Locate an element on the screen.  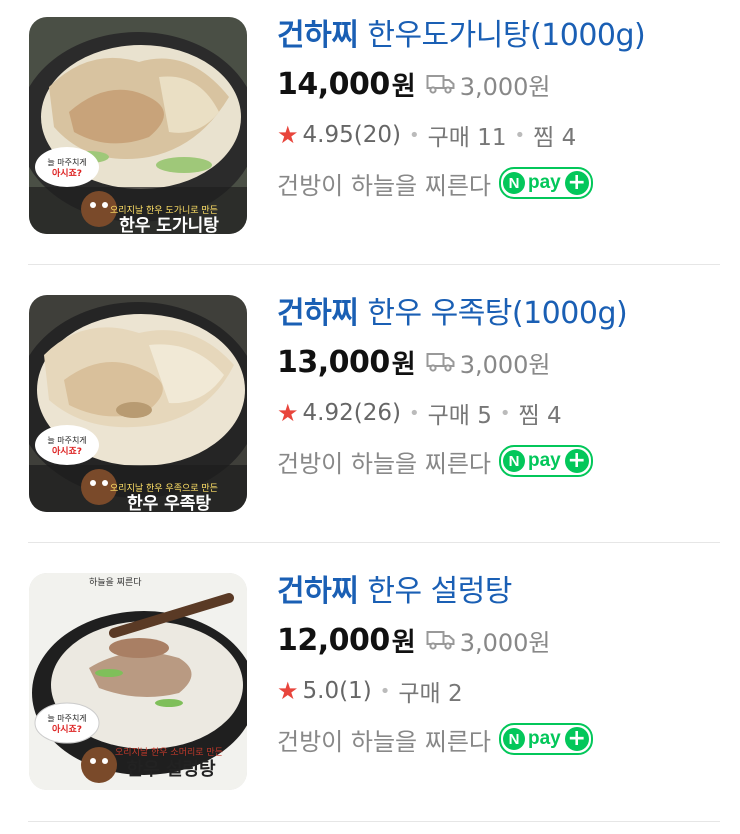
price-row: 14,000 원 3,000원 is located at coordinates (503, 84).